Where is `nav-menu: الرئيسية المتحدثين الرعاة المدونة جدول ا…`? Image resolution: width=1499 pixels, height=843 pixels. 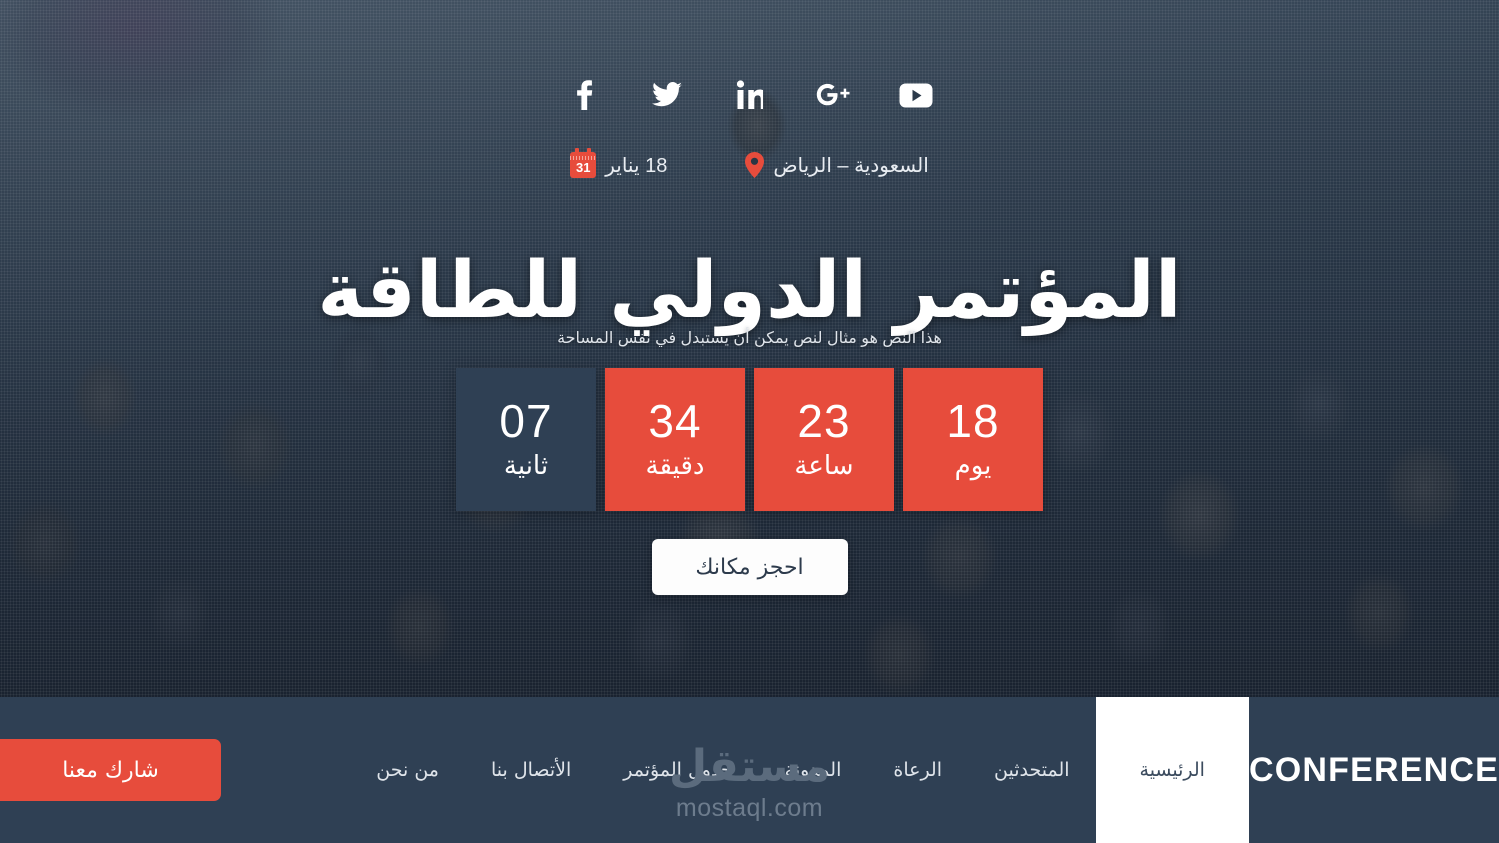 nav-menu: الرئيسية المتحدثين الرعاة المدونة جدول ا… is located at coordinates (799, 770).